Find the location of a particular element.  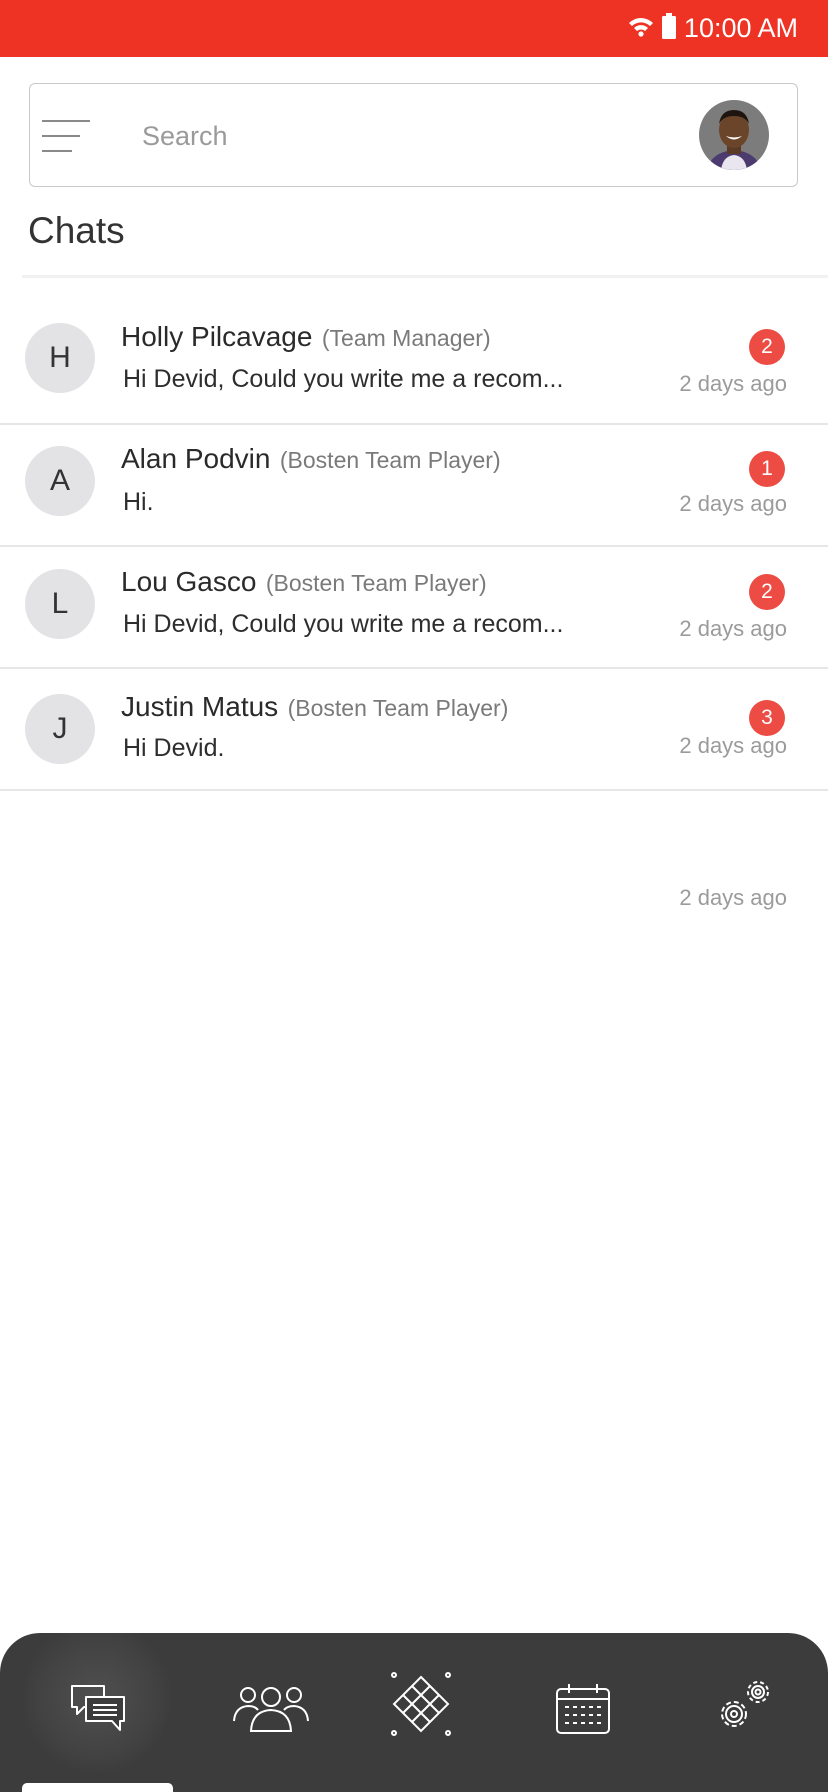

contact-name: Lou Gasco is located at coordinates (189, 581).